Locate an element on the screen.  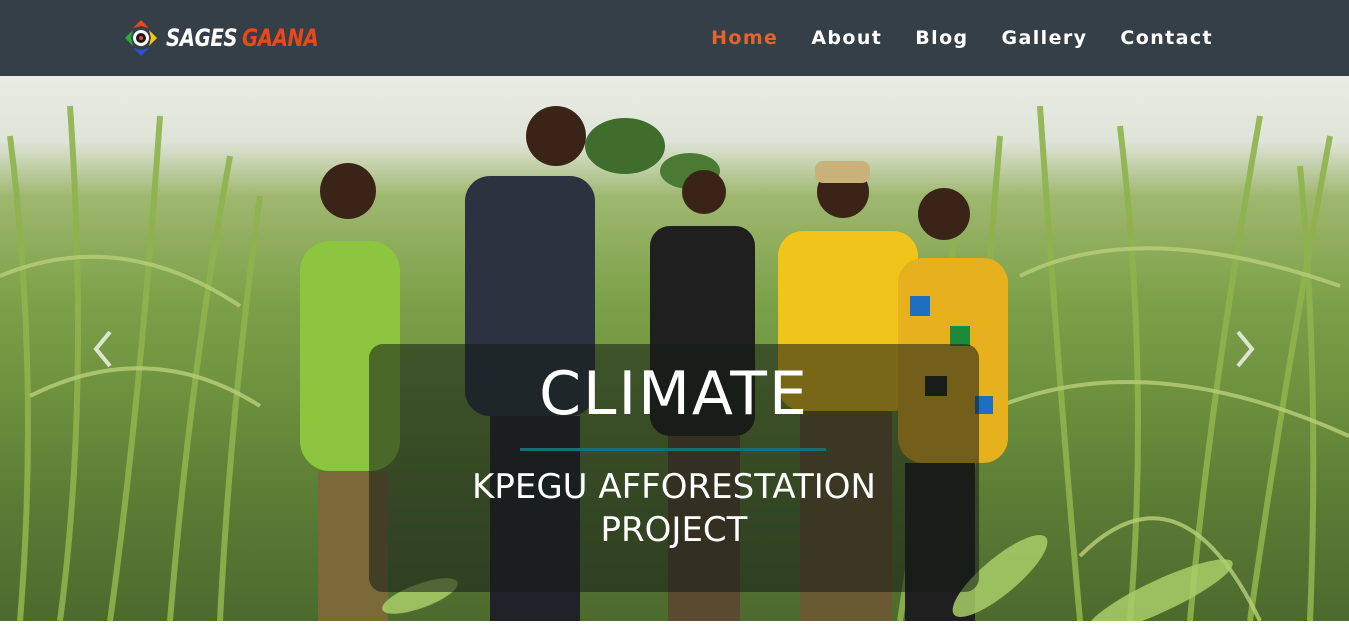
nav-link-about: About is located at coordinates (846, 38).